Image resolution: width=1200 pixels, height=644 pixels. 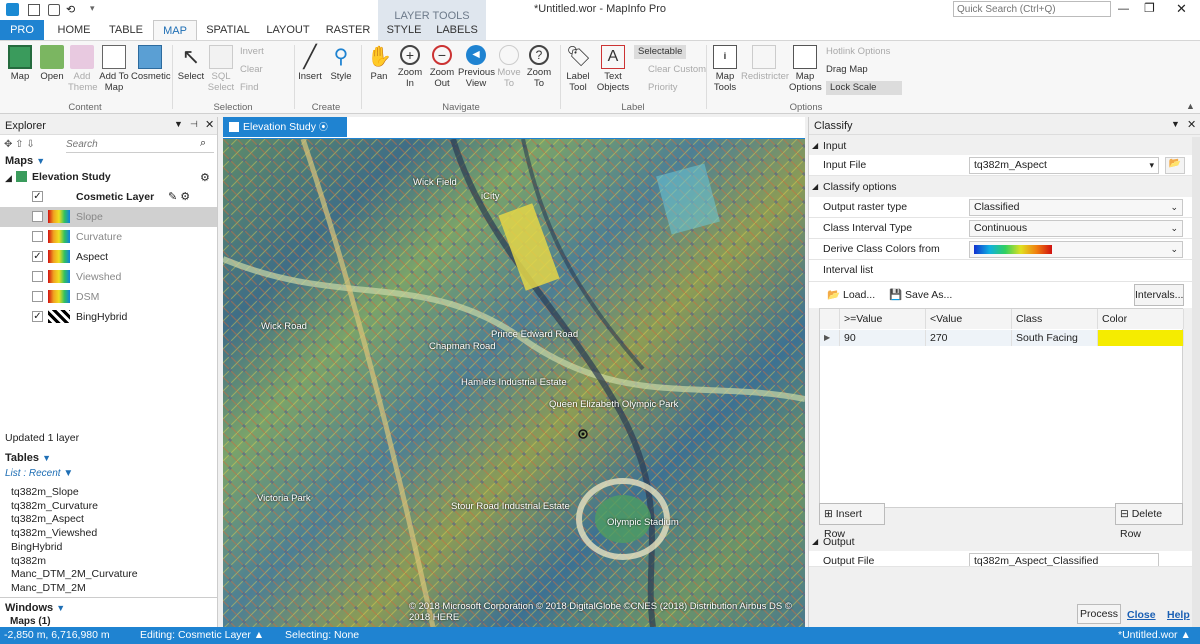 What do you see at coordinates (1076, 228) in the screenshot?
I see `interval-type-select: Continuous ⌄` at bounding box center [1076, 228].